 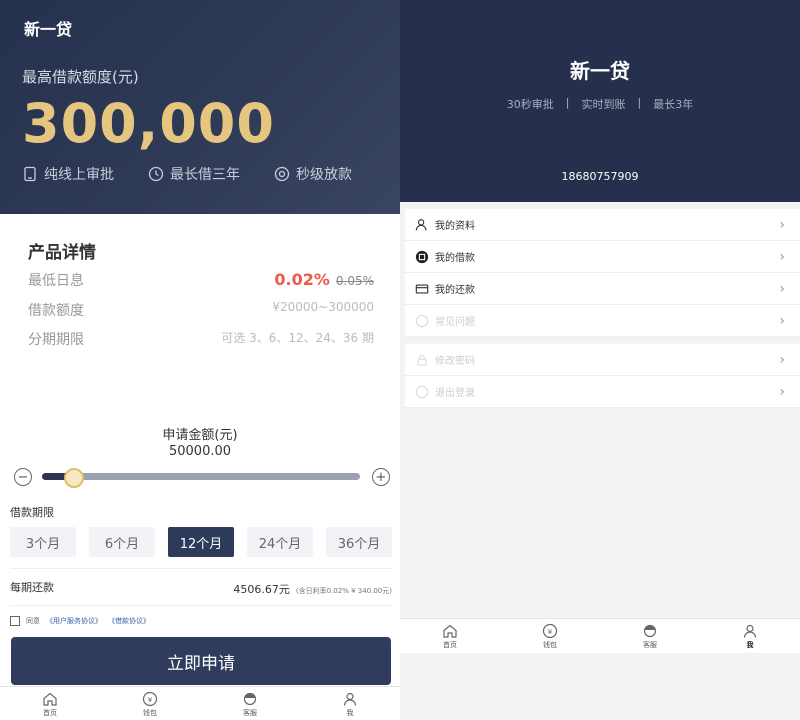 What do you see at coordinates (261, 589) in the screenshot?
I see `repayment-value: 4506.67元` at bounding box center [261, 589].